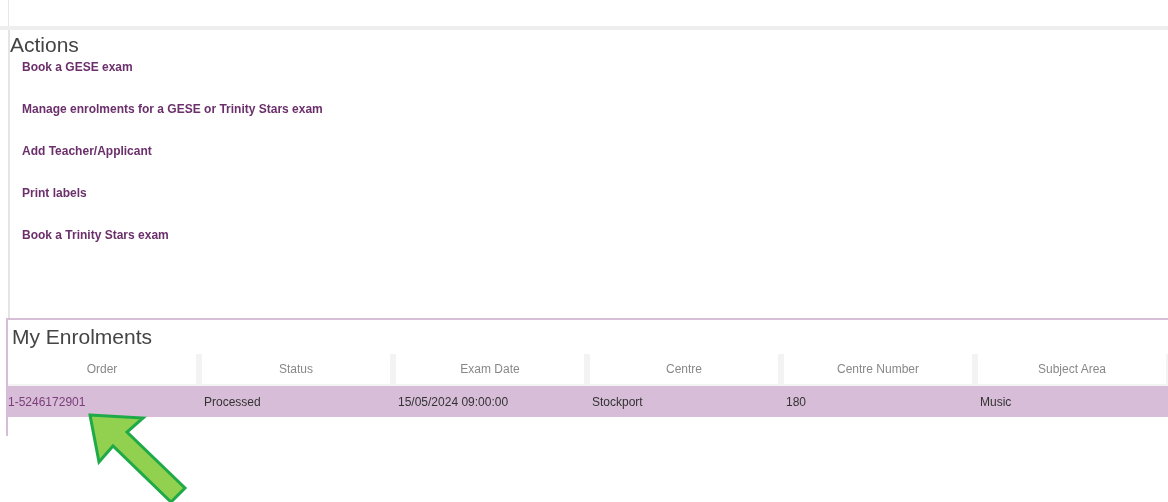 This screenshot has height=502, width=1168. Describe the element at coordinates (45, 45) in the screenshot. I see `section-title: Actions` at that location.